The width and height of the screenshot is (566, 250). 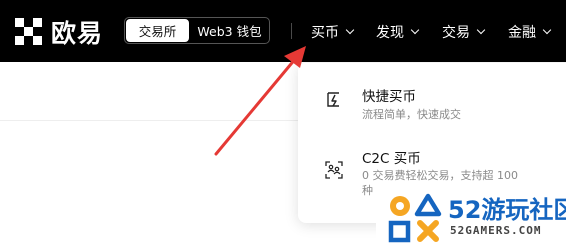 I want to click on menu-item-quick-buy: 快捷买币 流程简单，快速成交, so click(x=432, y=108).